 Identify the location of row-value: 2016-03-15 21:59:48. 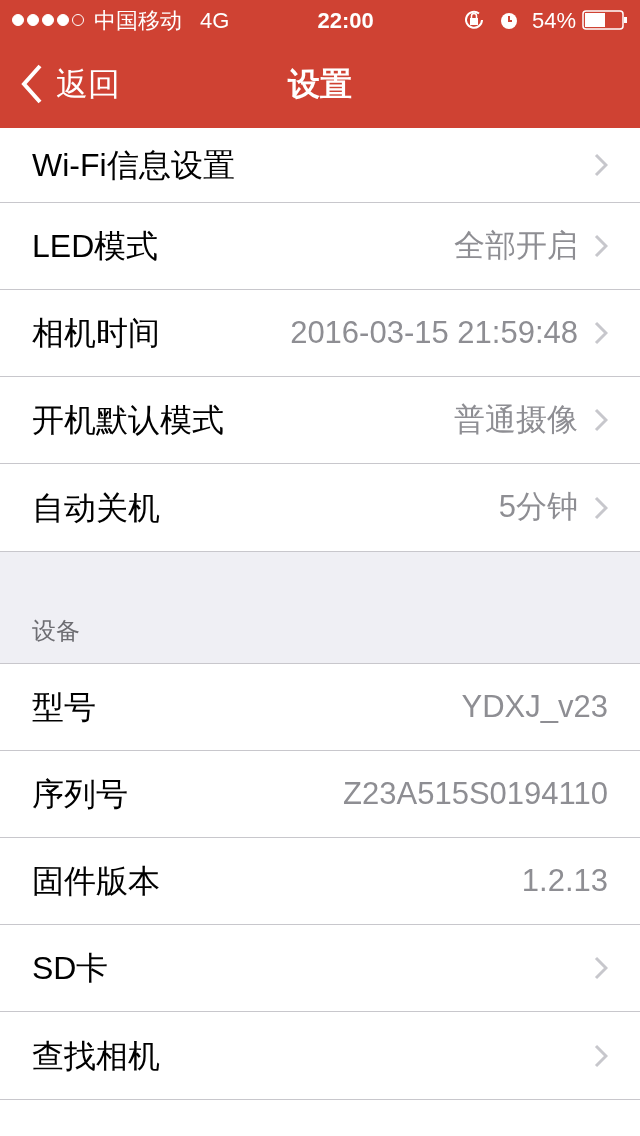
(434, 332).